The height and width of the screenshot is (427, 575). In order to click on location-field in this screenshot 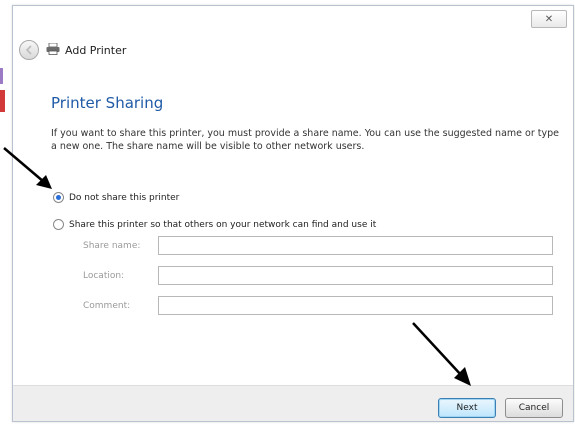, I will do `click(355, 275)`.